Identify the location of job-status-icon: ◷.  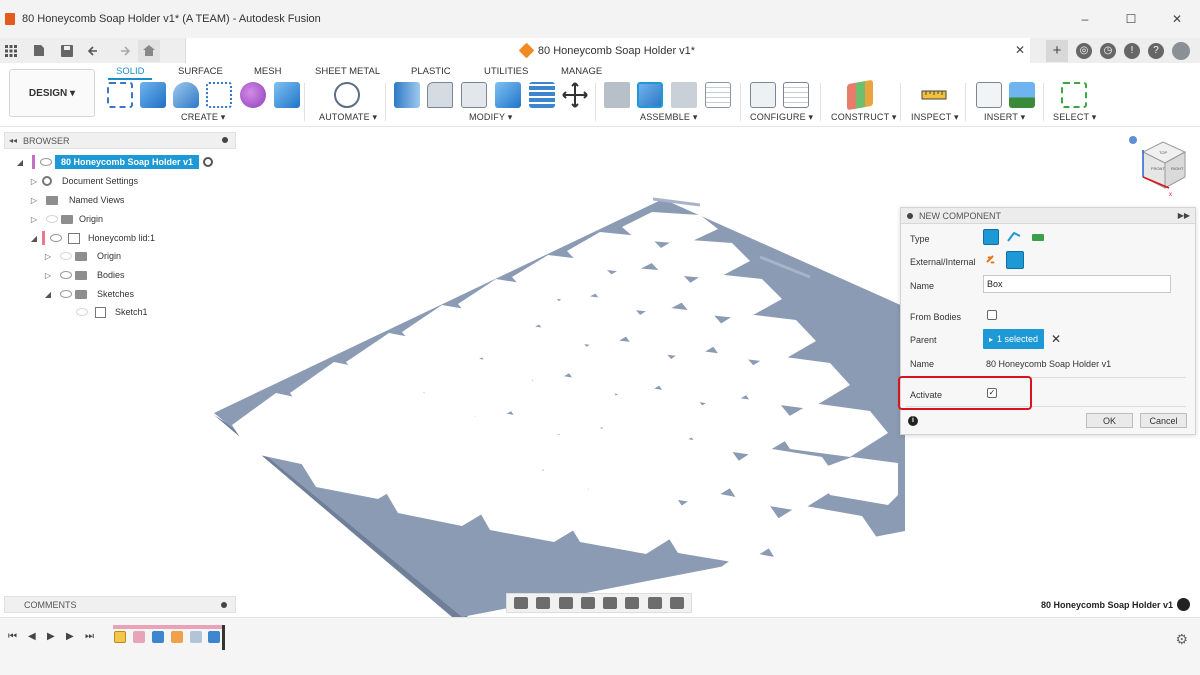
(1108, 50).